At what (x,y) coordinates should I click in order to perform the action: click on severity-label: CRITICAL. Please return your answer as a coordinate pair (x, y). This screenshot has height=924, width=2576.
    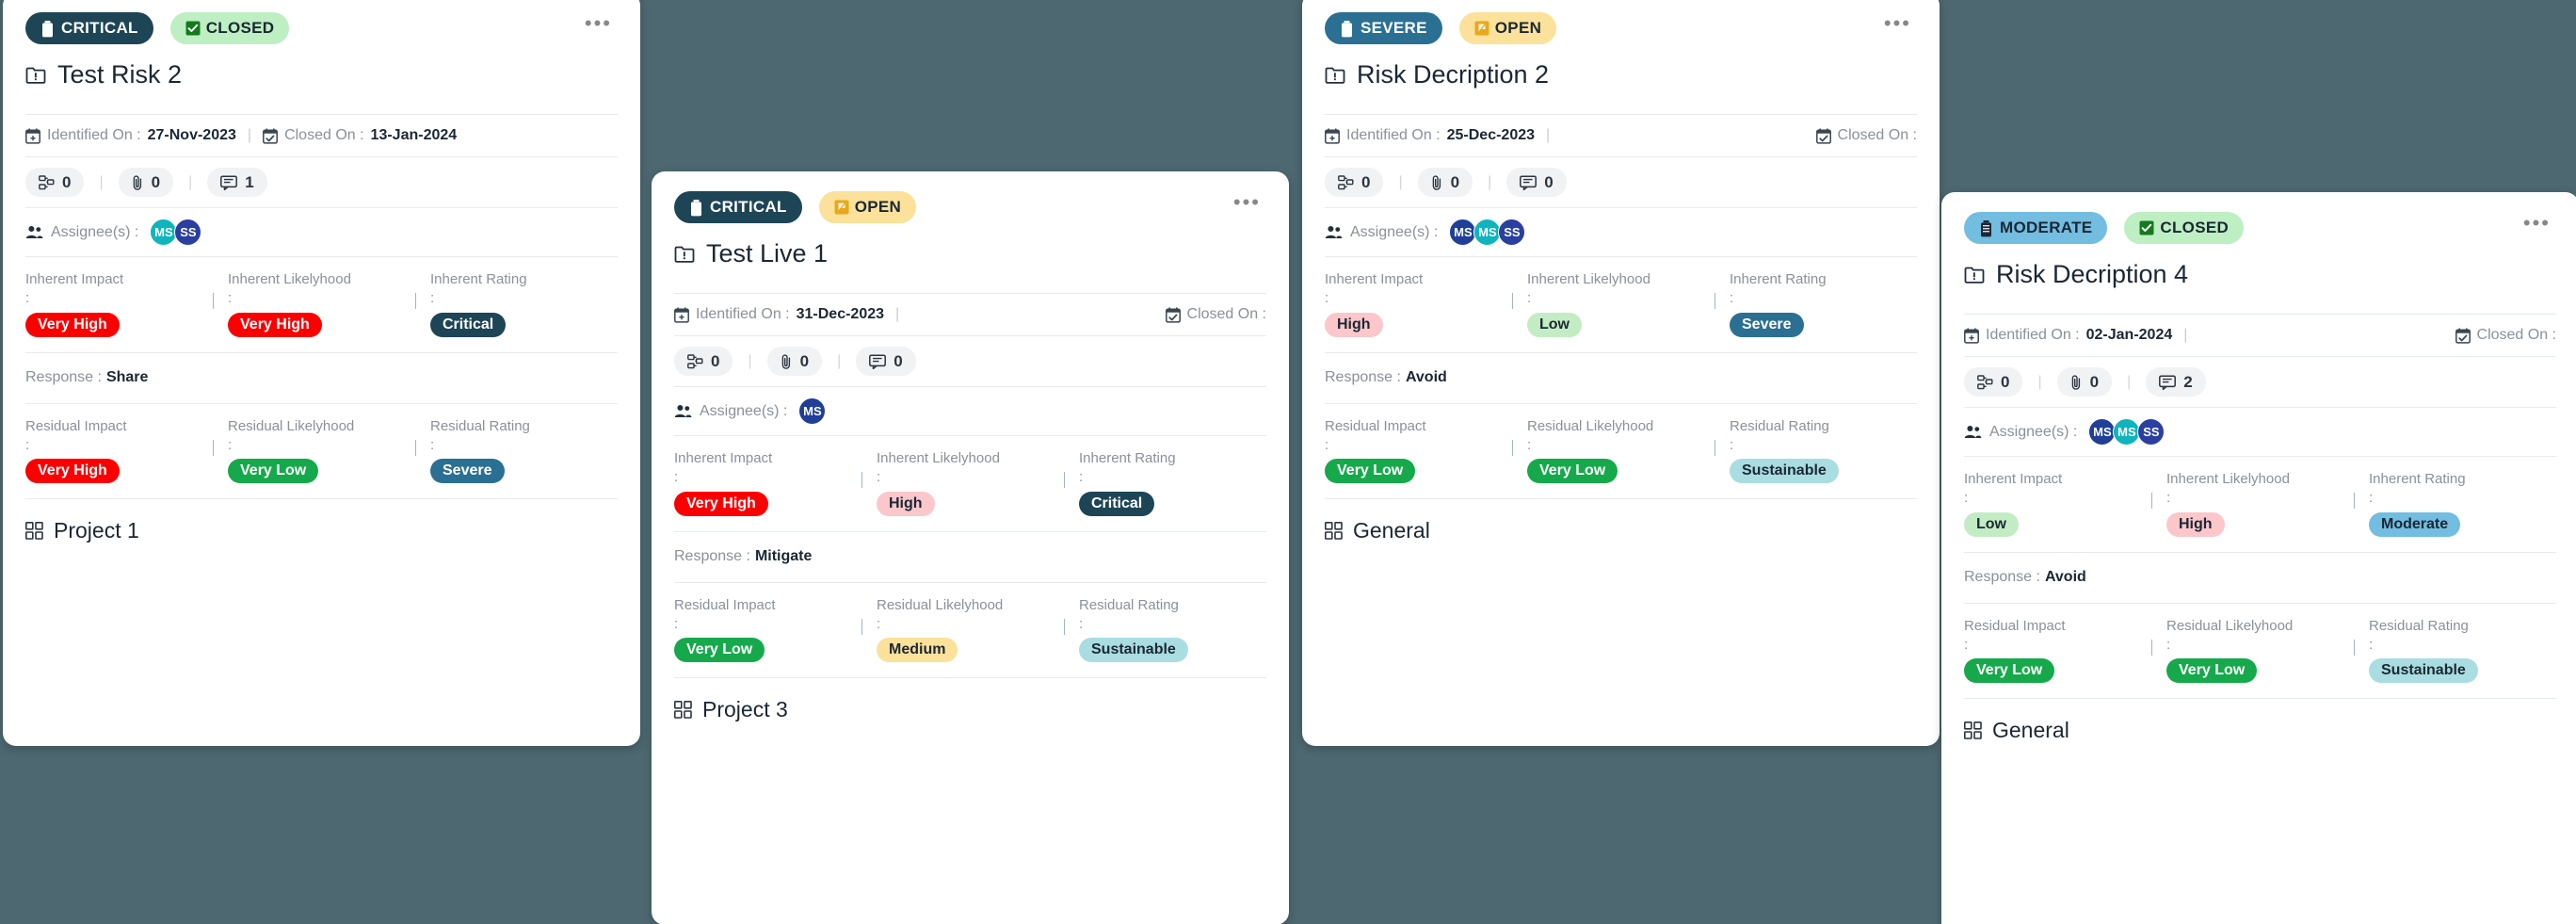
    Looking at the image, I should click on (99, 28).